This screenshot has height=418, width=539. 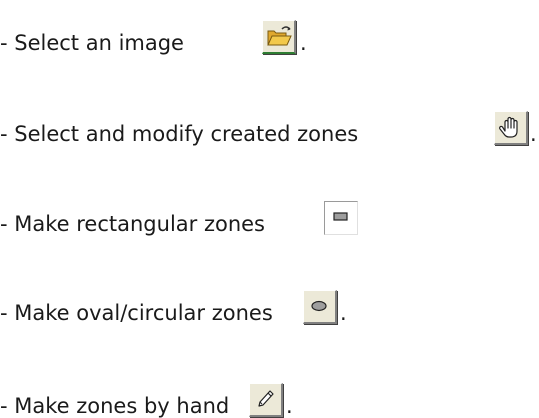 I want to click on instruction-label: - Select and modify created zones, so click(x=179, y=134).